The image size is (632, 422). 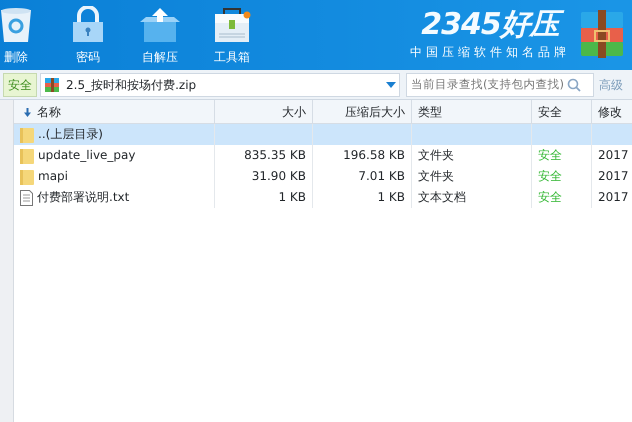 I want to click on caret-icon, so click(x=391, y=85).